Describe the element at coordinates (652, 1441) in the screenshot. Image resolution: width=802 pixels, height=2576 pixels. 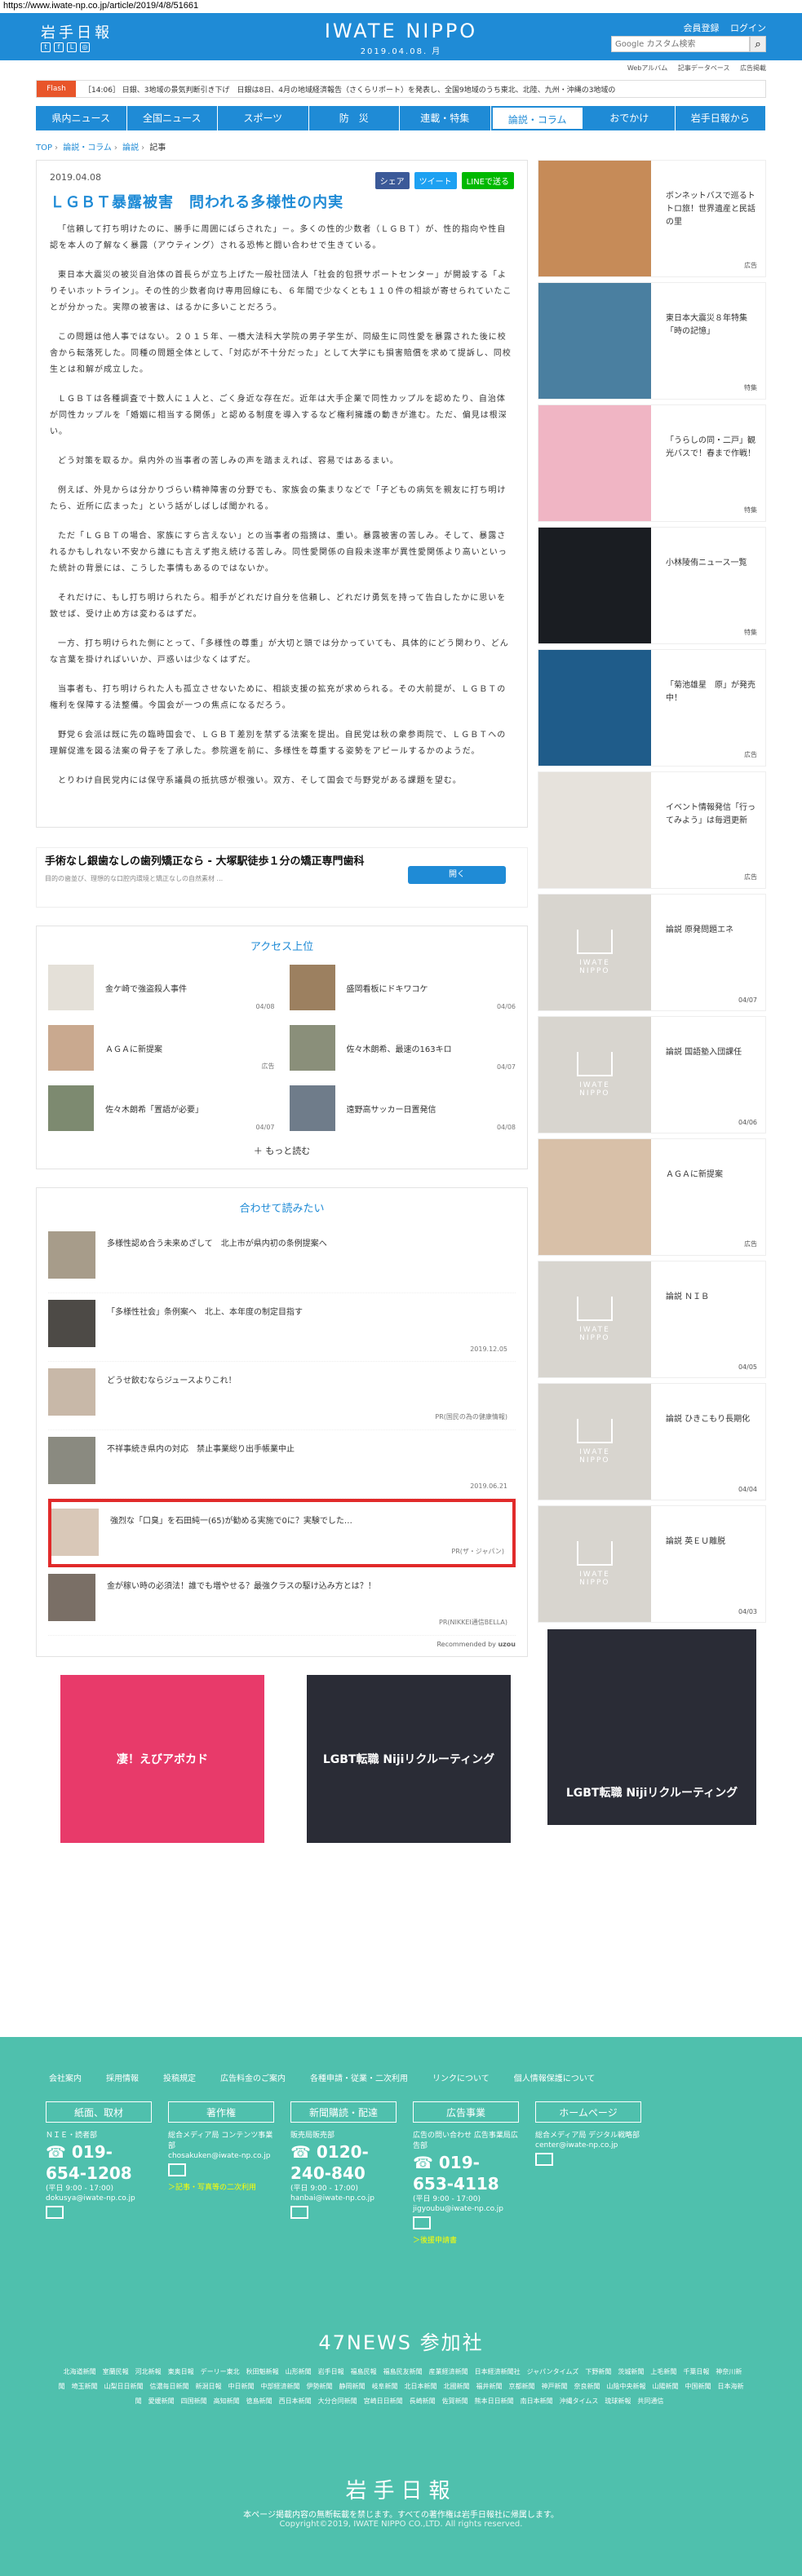
I see `sidebar-item: IWATE NIPPO 論説 ひきこもり長期化 04/04` at that location.